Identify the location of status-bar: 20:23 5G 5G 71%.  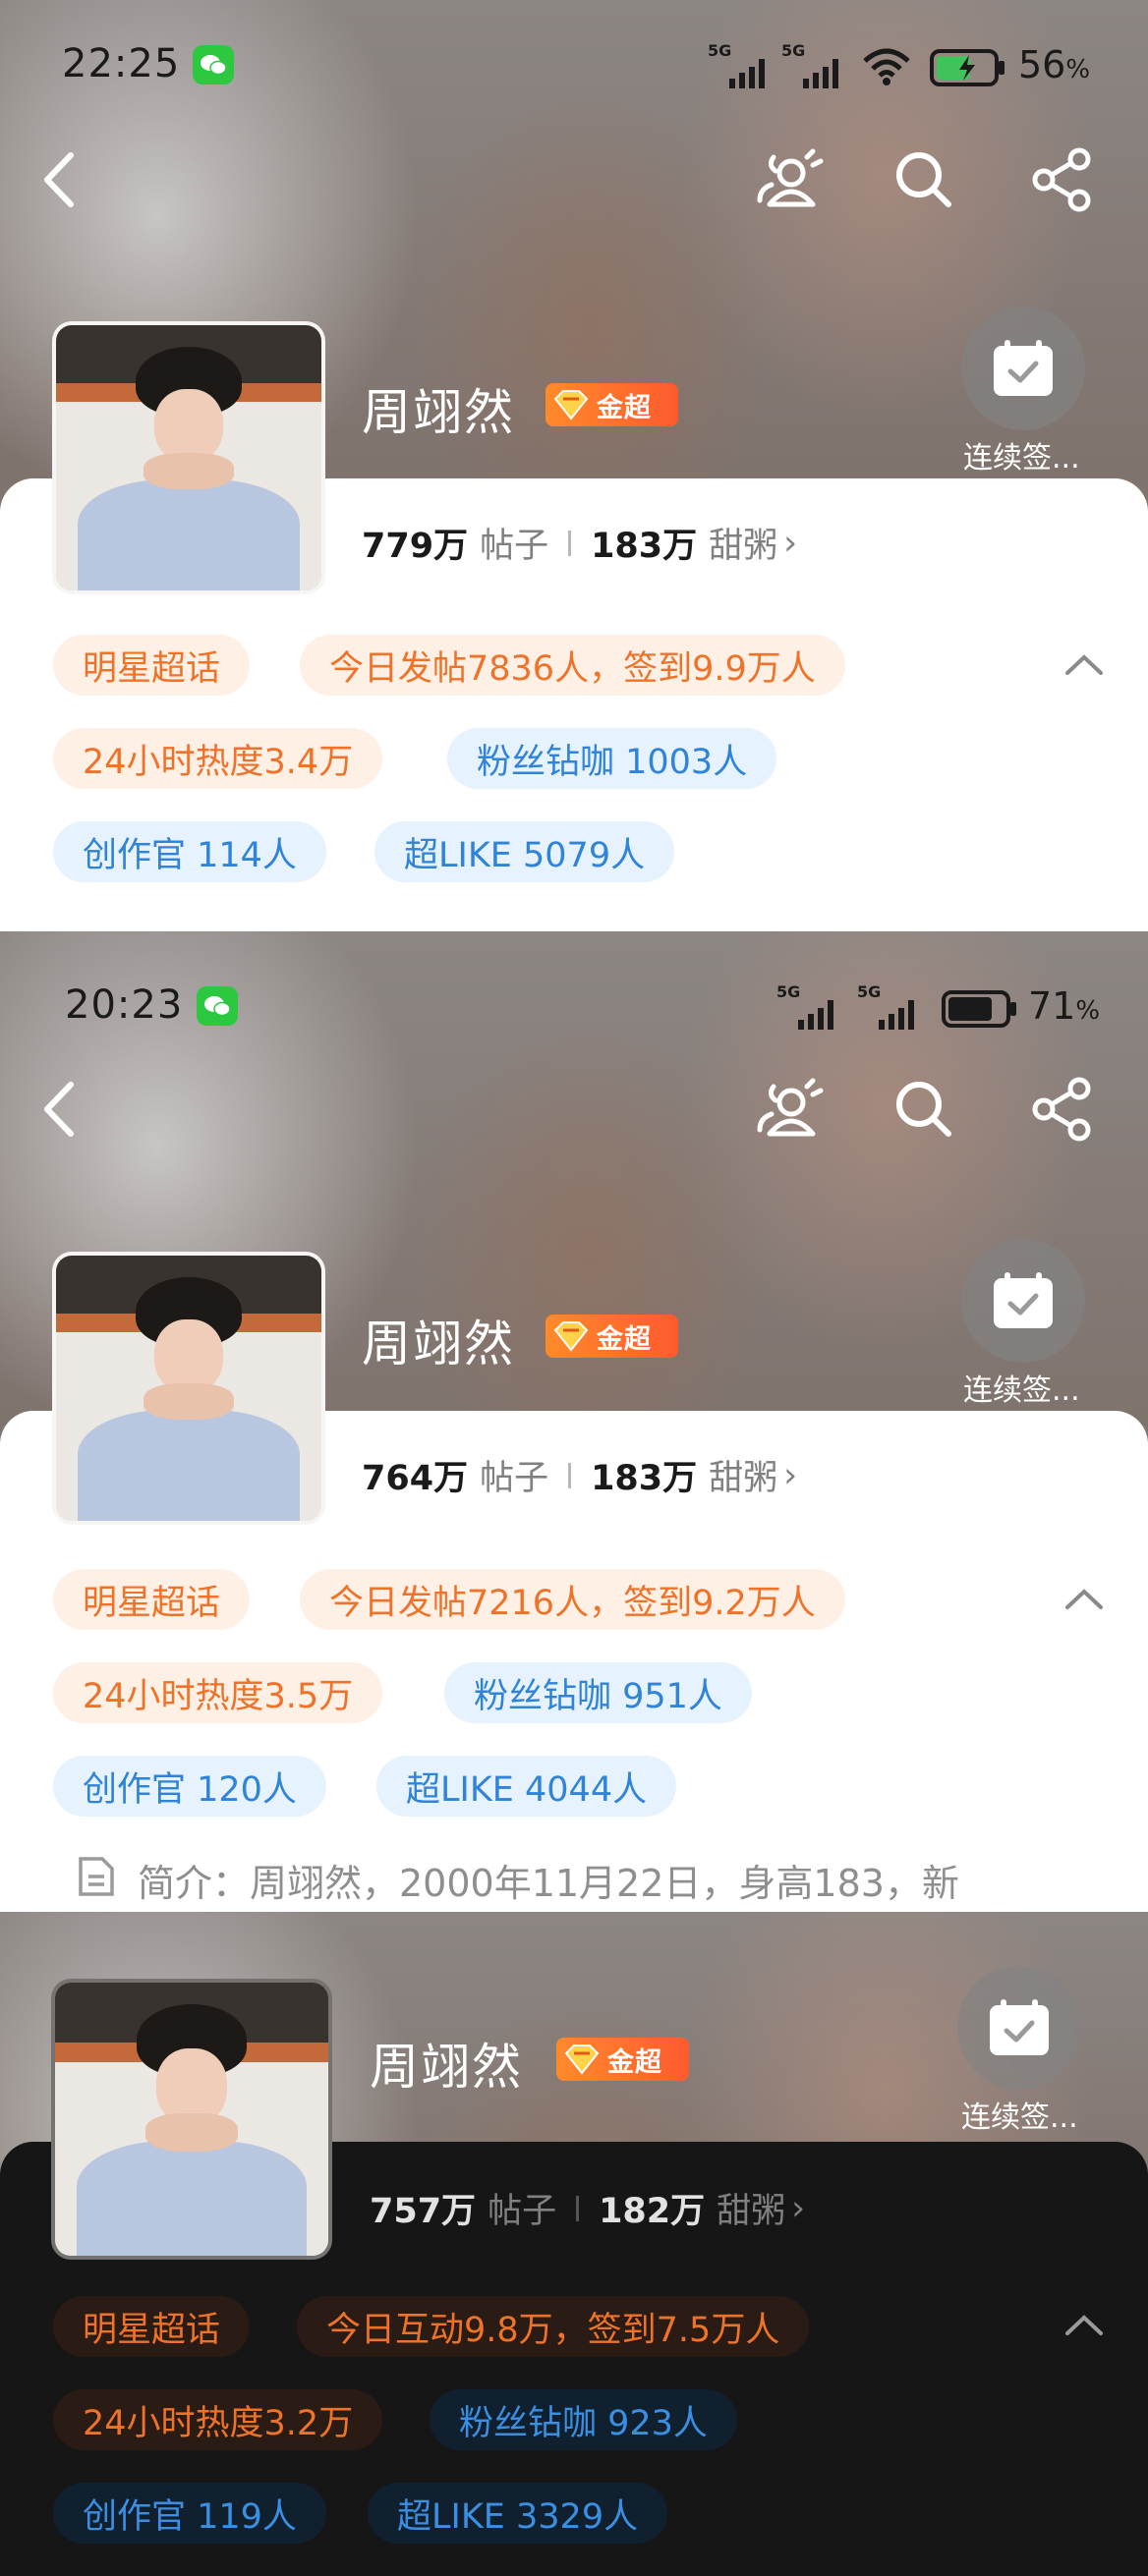
(574, 1012).